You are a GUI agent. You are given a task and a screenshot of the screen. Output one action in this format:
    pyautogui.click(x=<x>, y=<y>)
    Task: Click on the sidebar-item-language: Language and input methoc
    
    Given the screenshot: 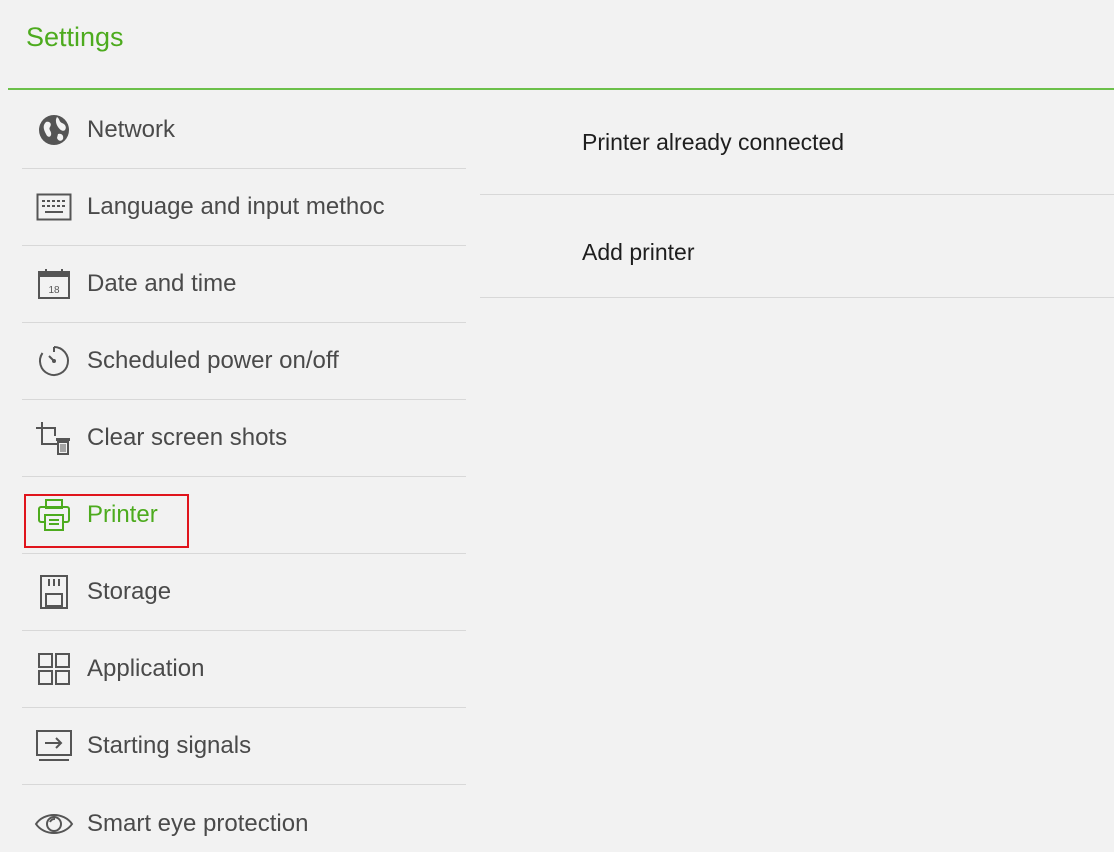 What is the action you would take?
    pyautogui.click(x=244, y=207)
    